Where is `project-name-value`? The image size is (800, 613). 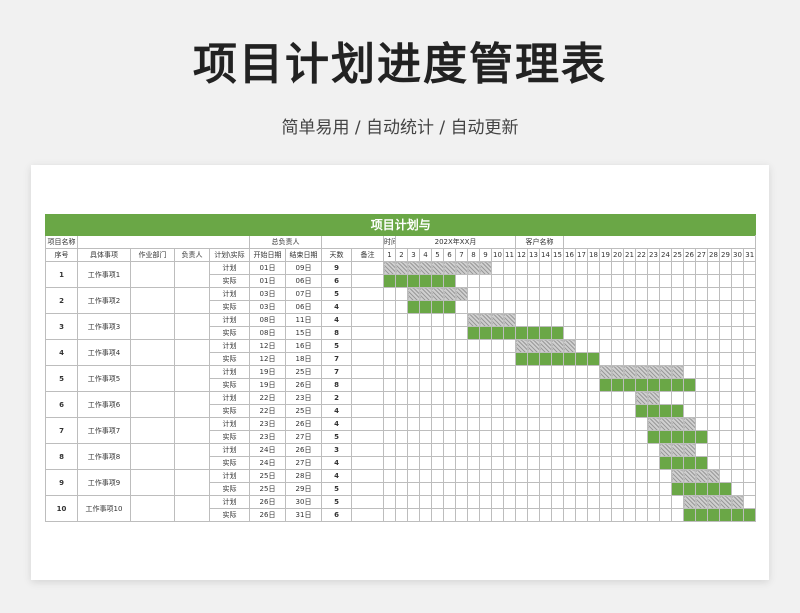
project-name-value is located at coordinates (163, 242).